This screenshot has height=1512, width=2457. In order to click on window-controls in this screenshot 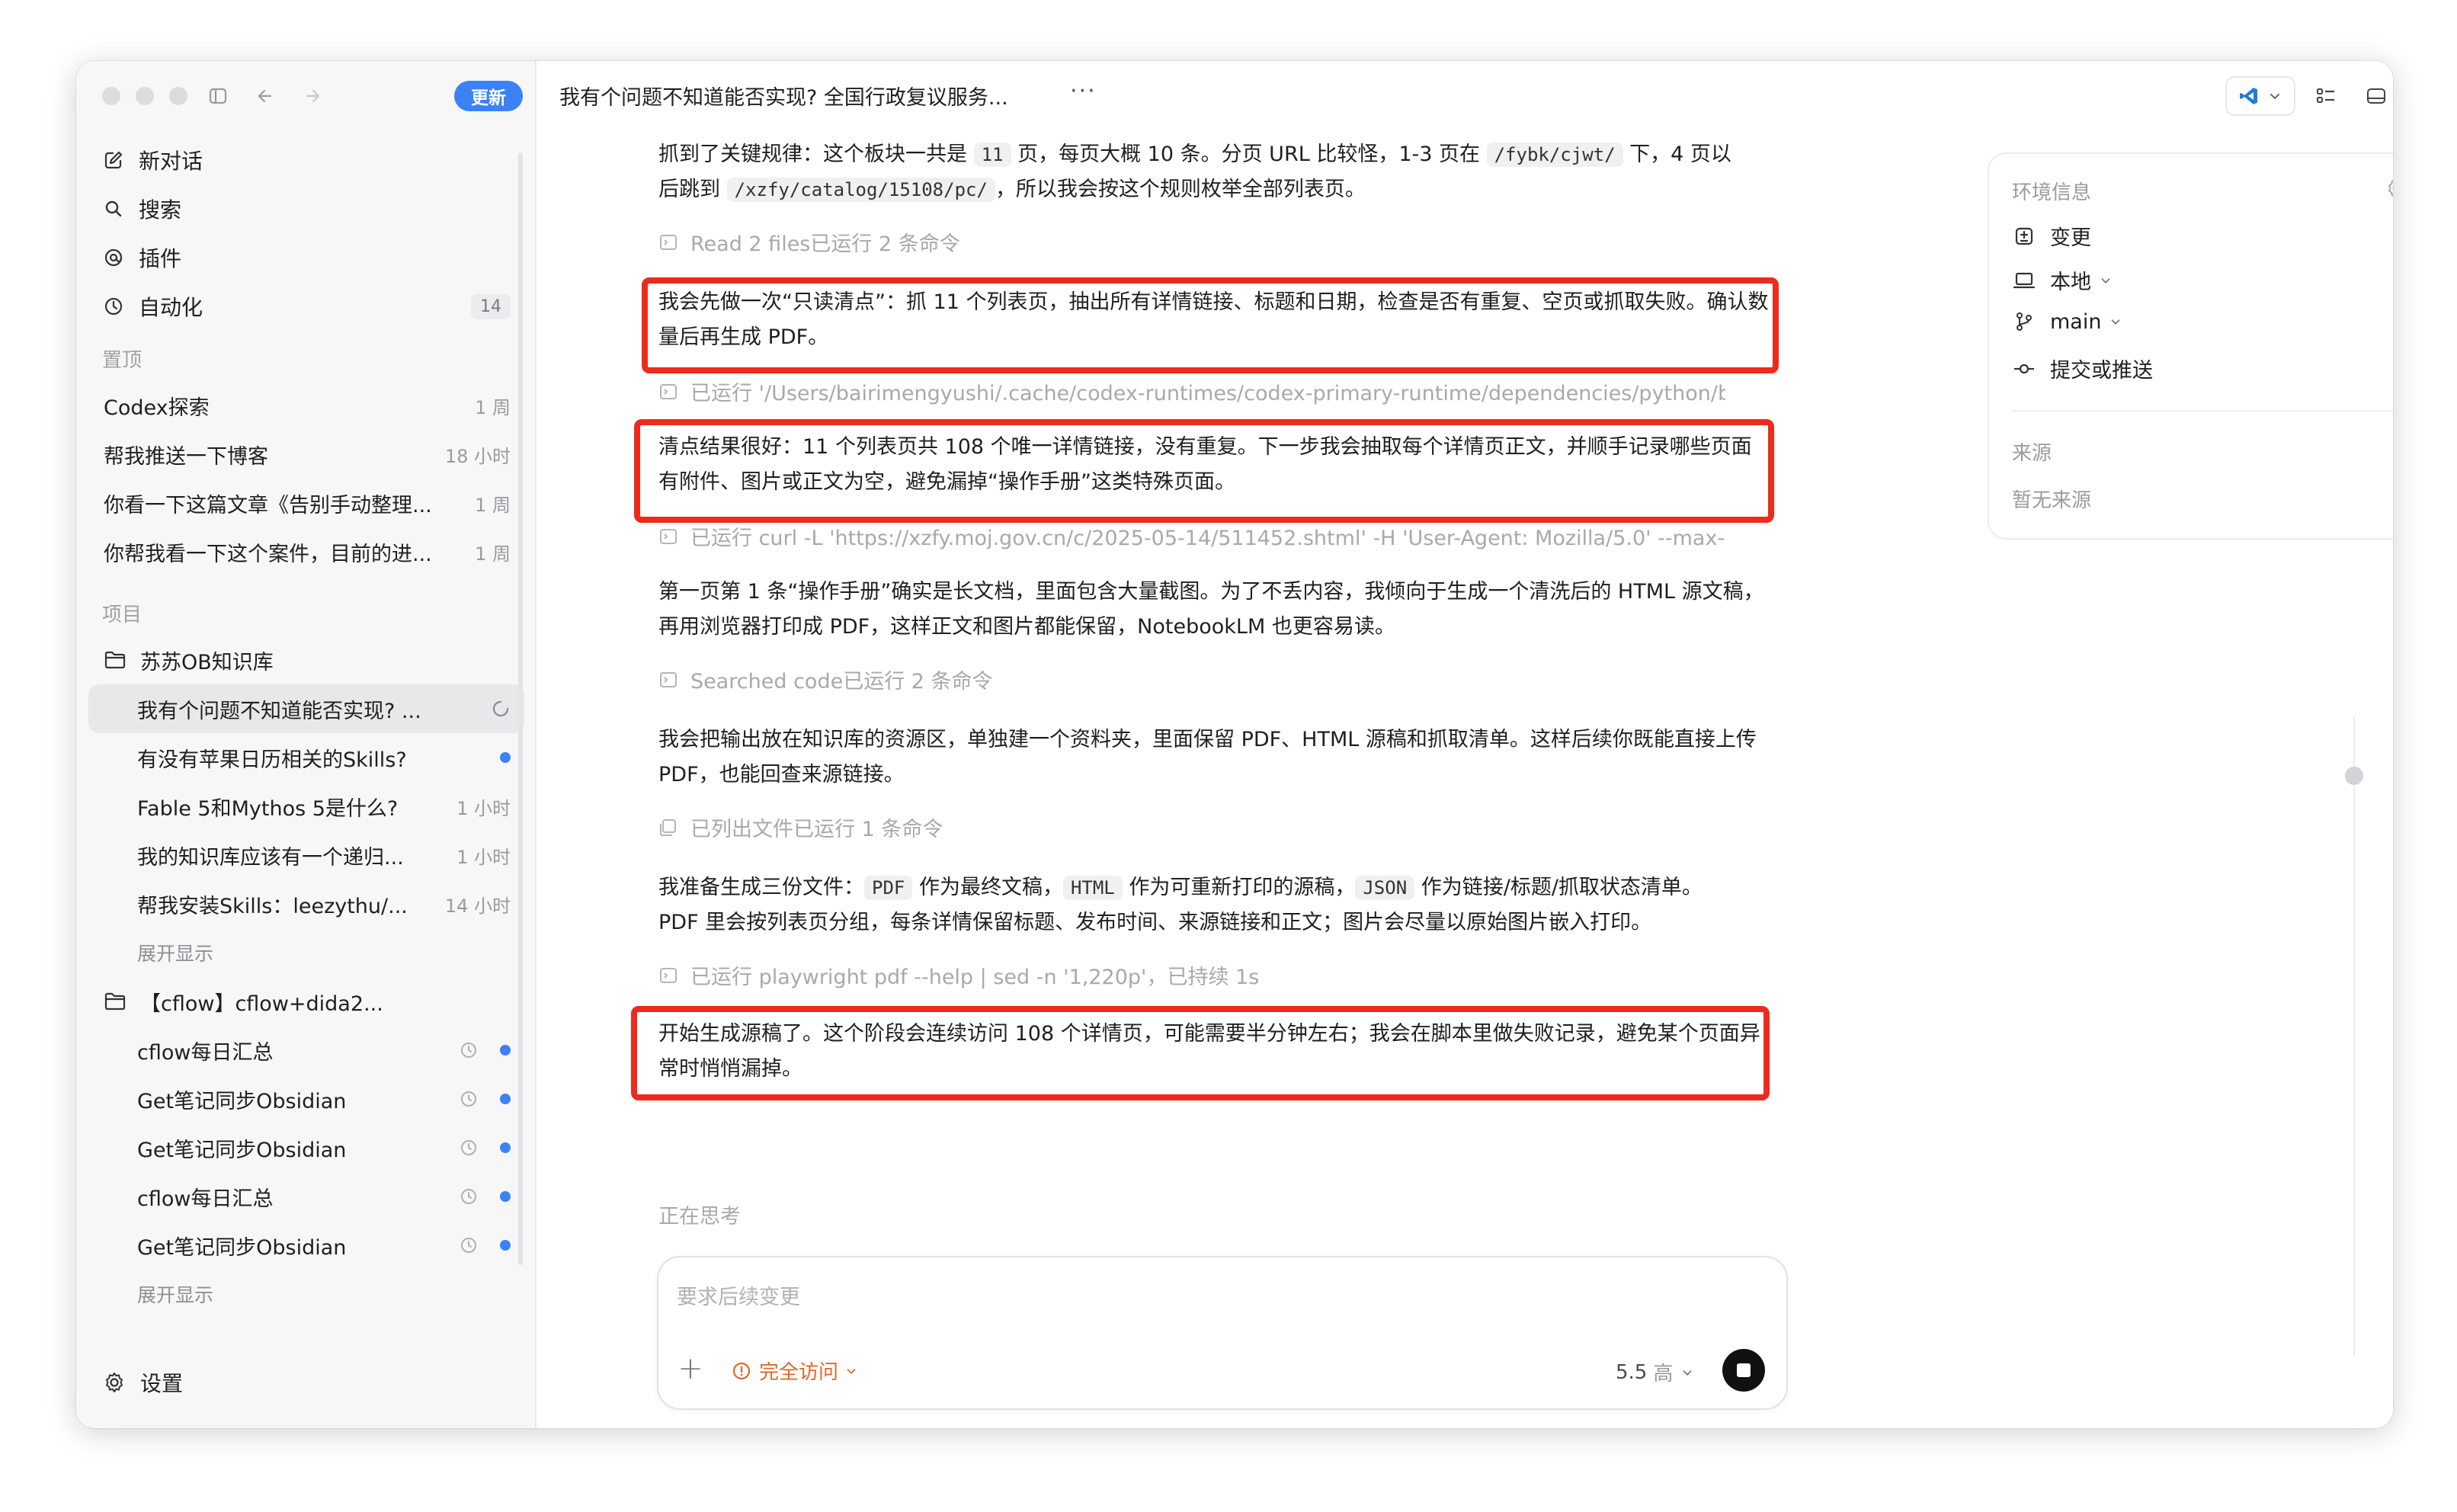, I will do `click(144, 96)`.